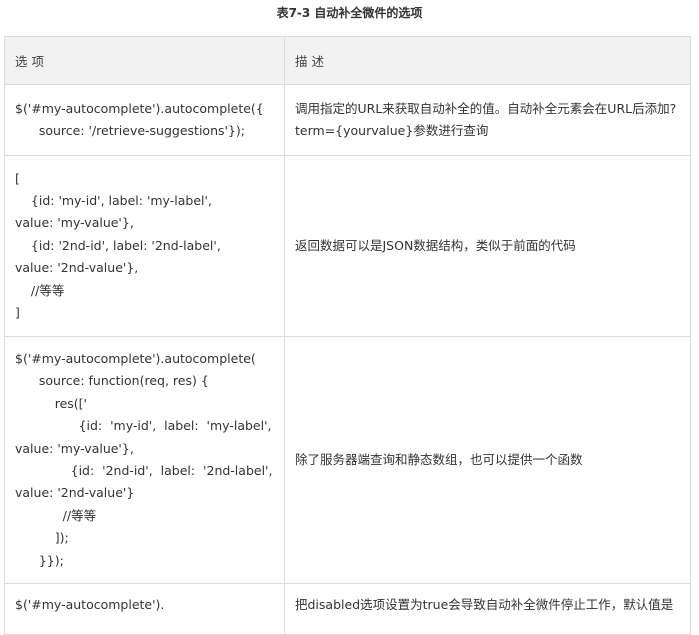 The width and height of the screenshot is (699, 635). I want to click on table-caption: 表7-3 自动补全微件的选项, so click(349, 13).